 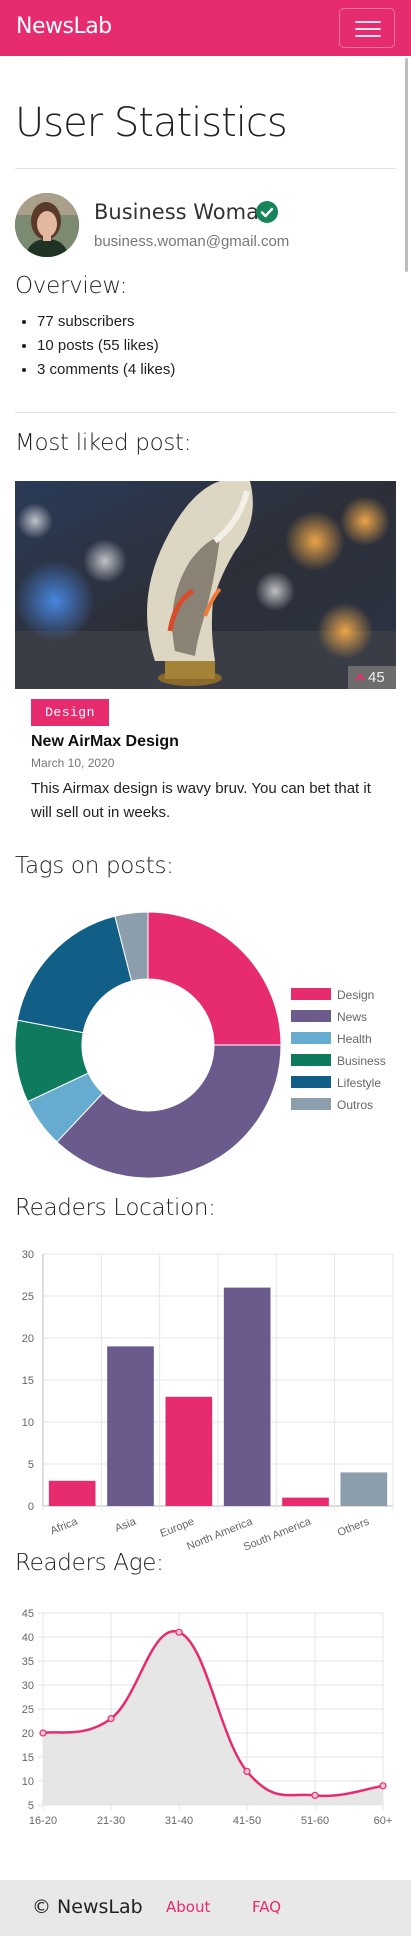 What do you see at coordinates (73, 763) in the screenshot?
I see `post-date: March 10, 2020` at bounding box center [73, 763].